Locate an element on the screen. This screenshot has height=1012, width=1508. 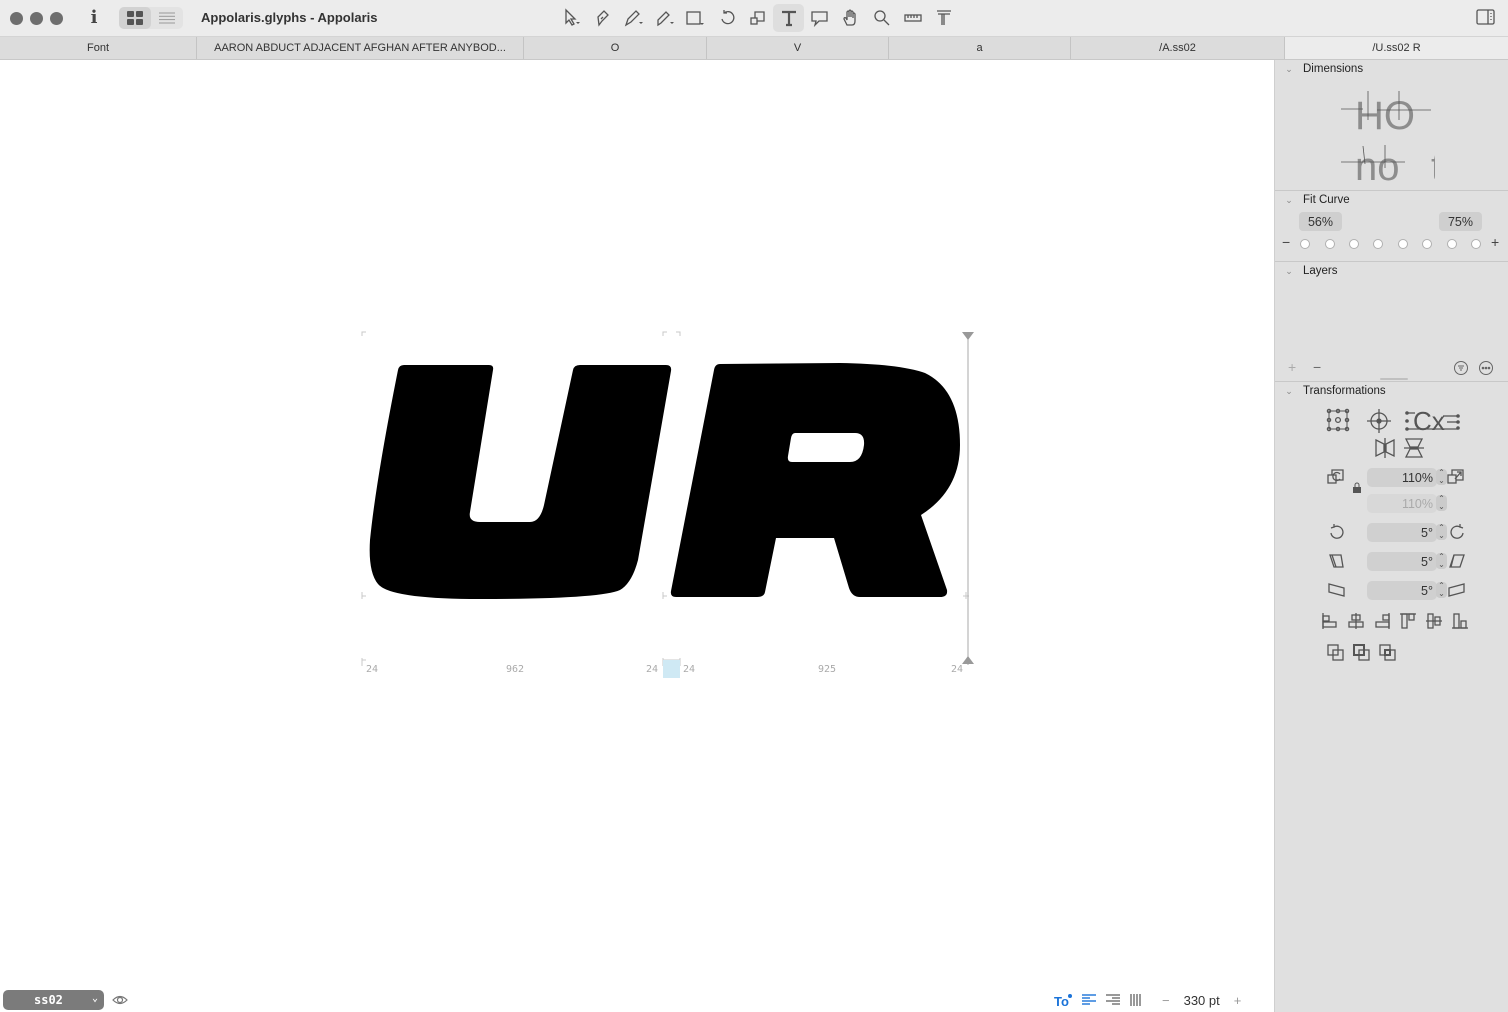
flip-horizontal-button is located at coordinates (1385, 450).